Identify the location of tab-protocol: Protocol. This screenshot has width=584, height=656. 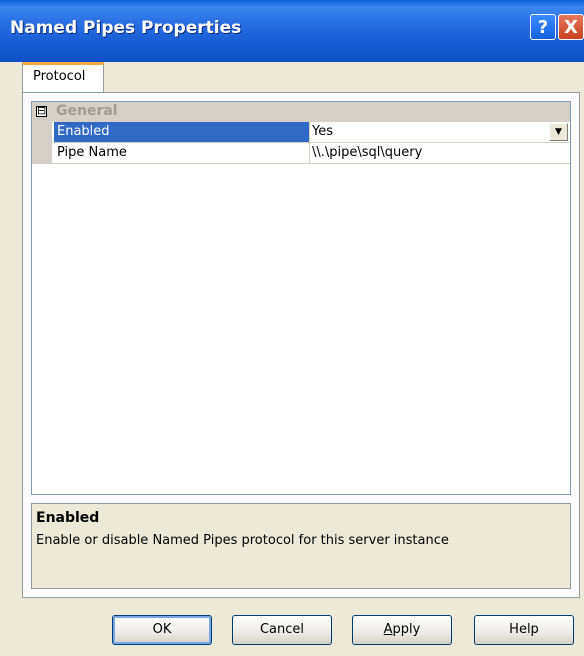
(63, 77).